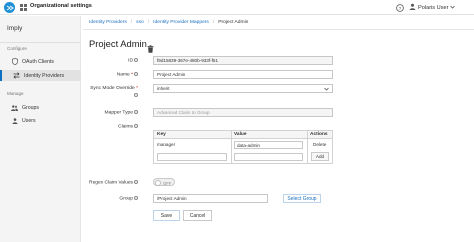 The image size is (474, 242). I want to click on sidebar-item-label: Users, so click(29, 121).